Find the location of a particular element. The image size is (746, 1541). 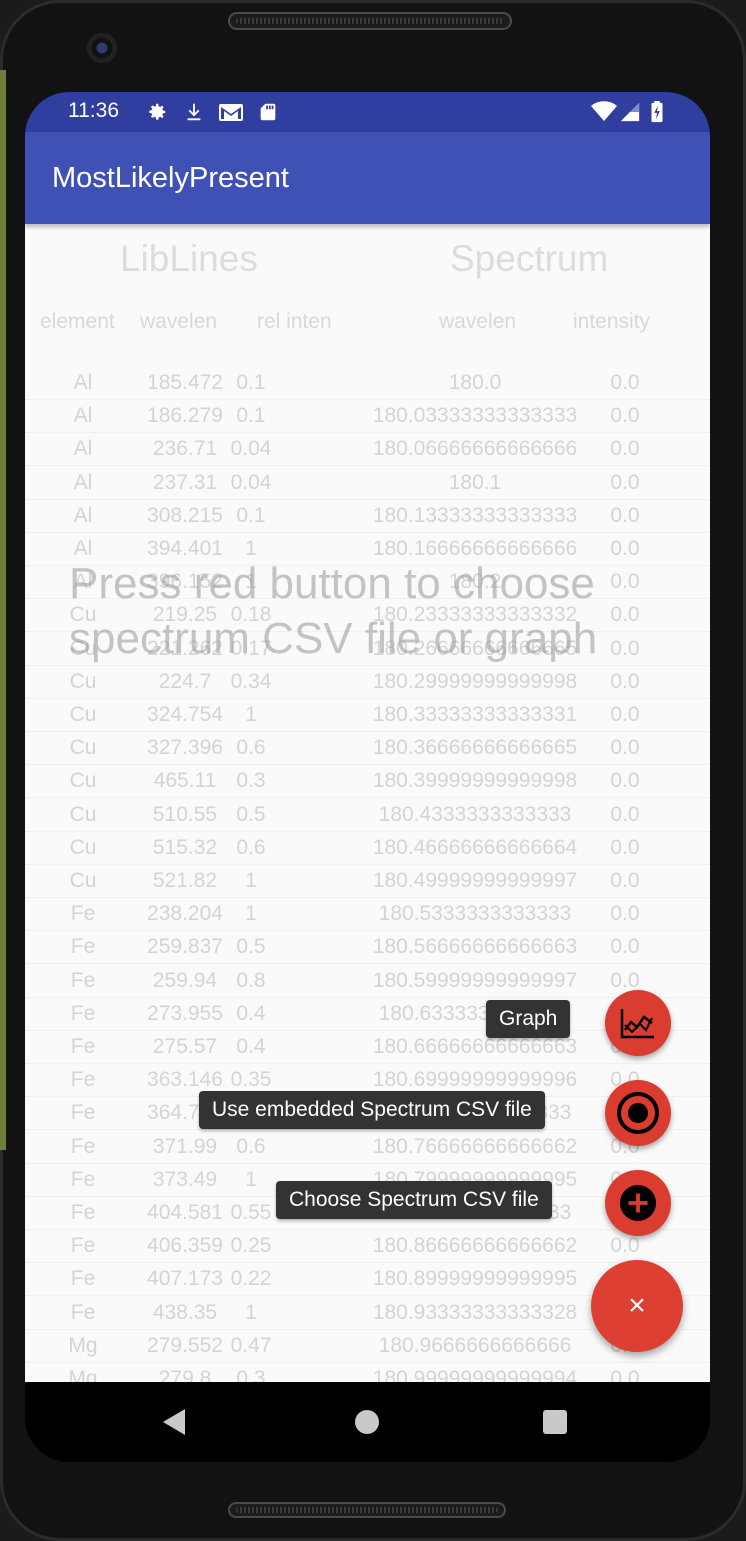

column-header-spectrum-wavelen: wavelen is located at coordinates (478, 321).